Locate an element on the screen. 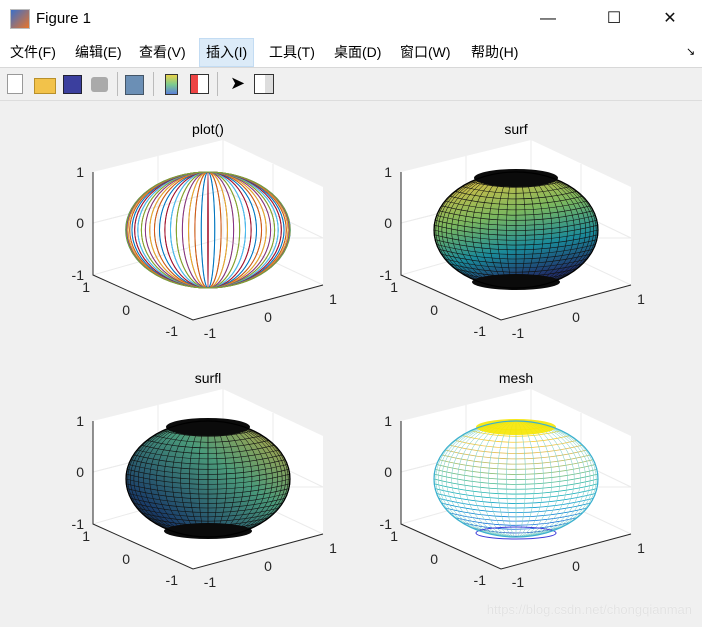 The height and width of the screenshot is (627, 702). toolbar: ➤ is located at coordinates (351, 84).